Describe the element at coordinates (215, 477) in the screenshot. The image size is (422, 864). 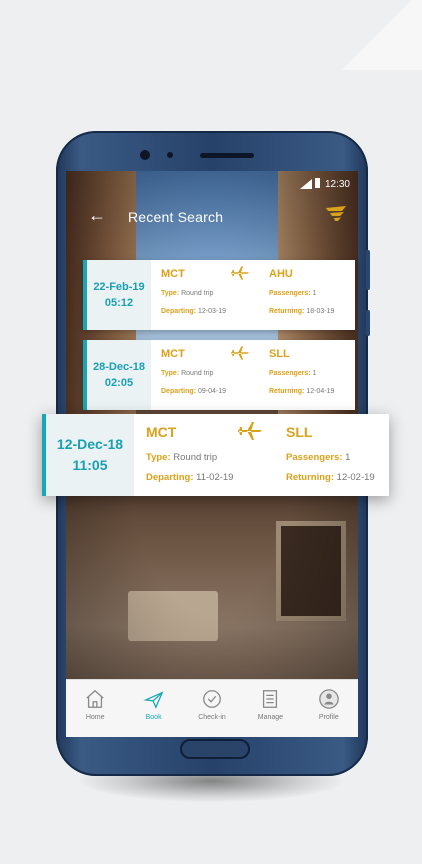
I see `departing-value: 11-02-19` at that location.